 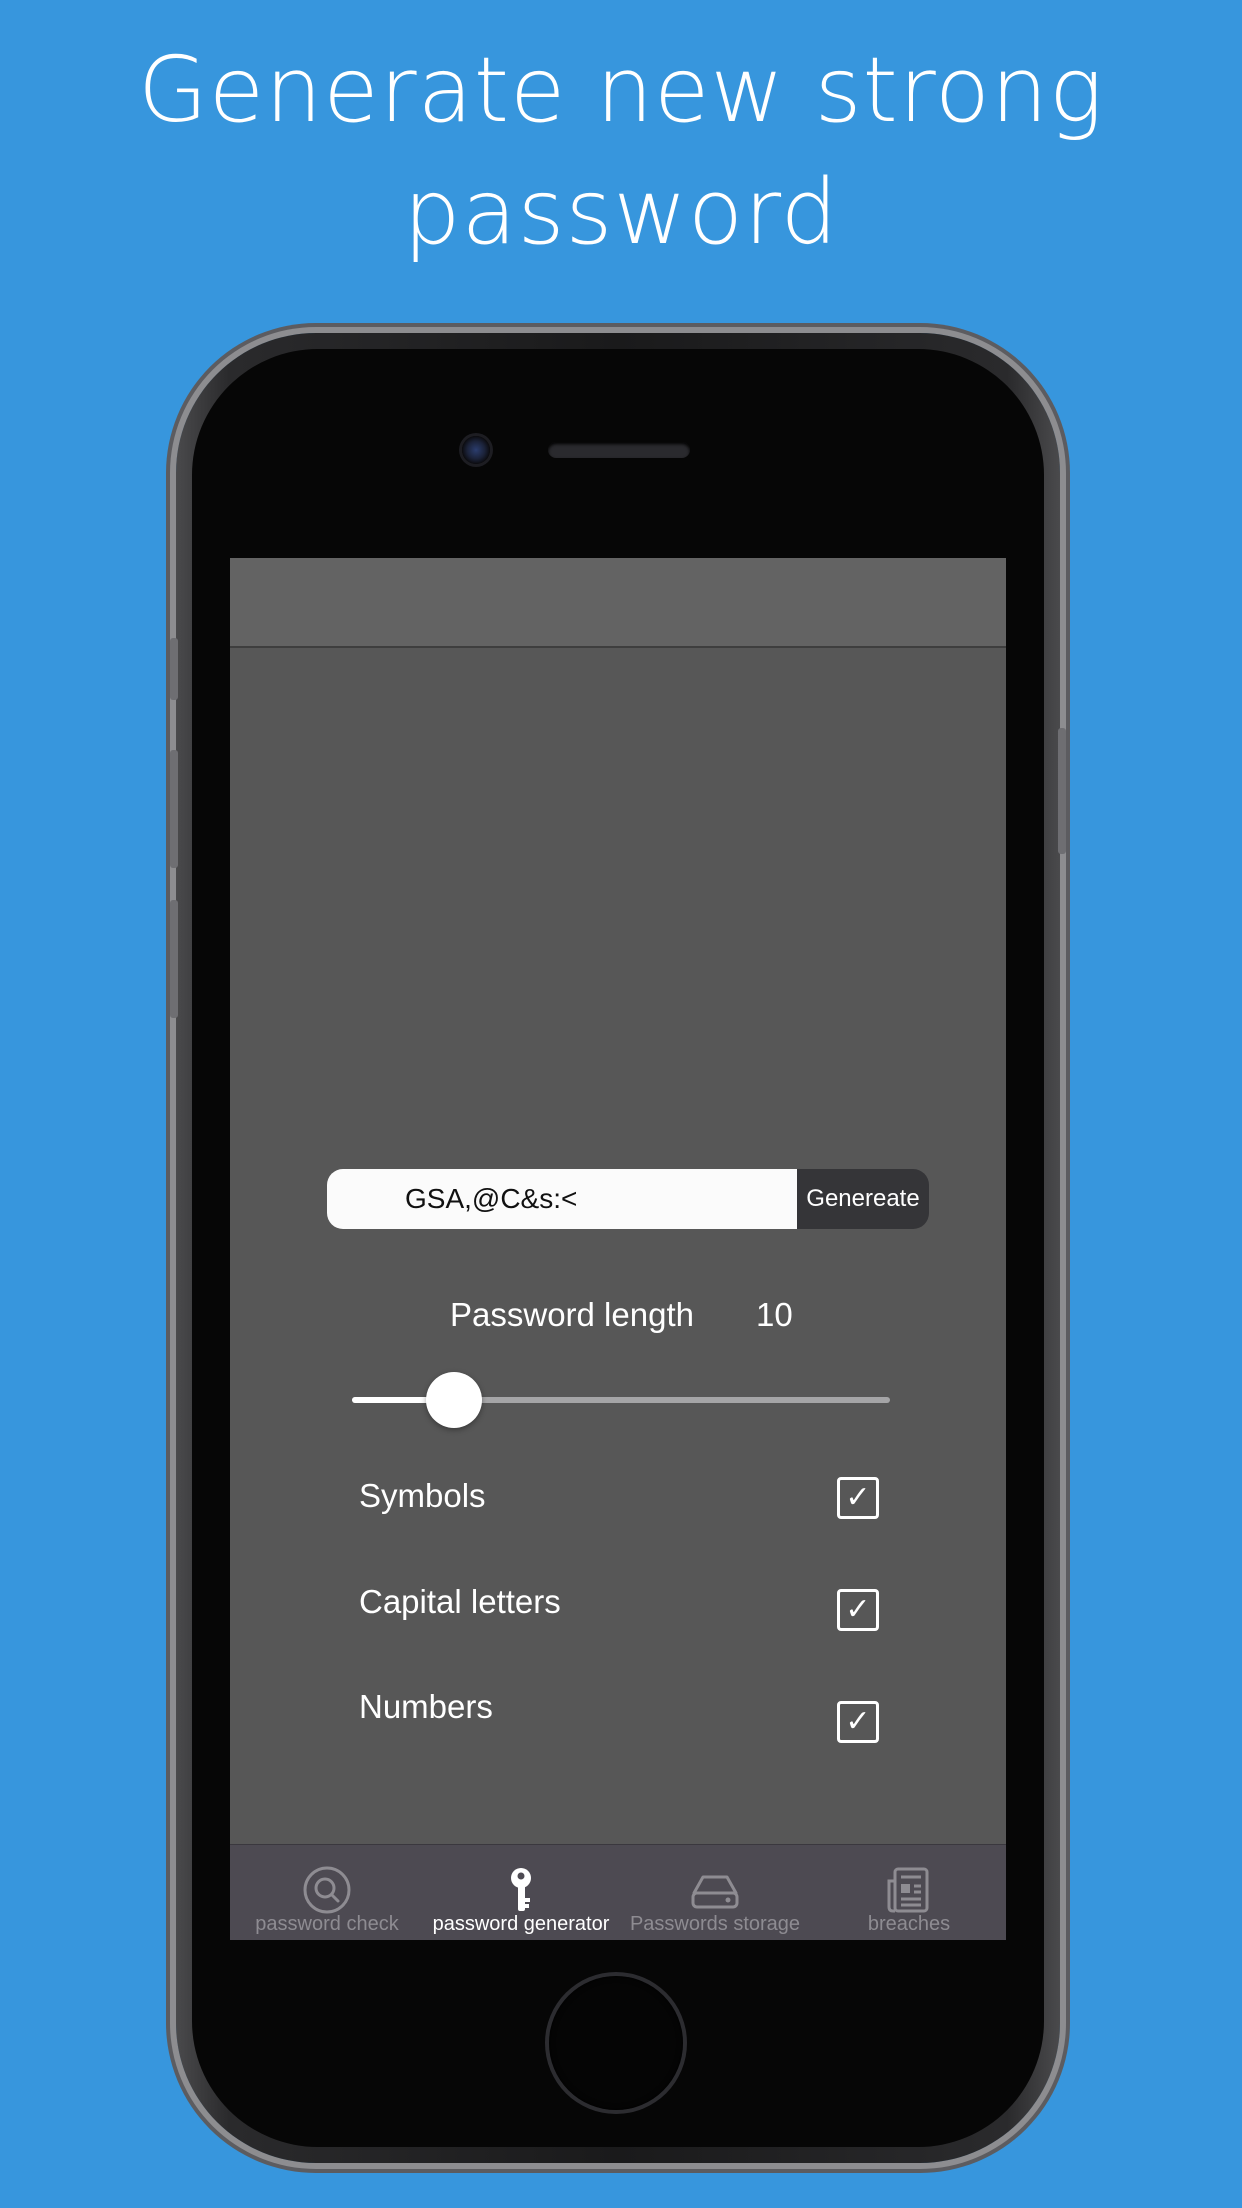 I want to click on tab-password-generator: password generator, so click(x=521, y=1892).